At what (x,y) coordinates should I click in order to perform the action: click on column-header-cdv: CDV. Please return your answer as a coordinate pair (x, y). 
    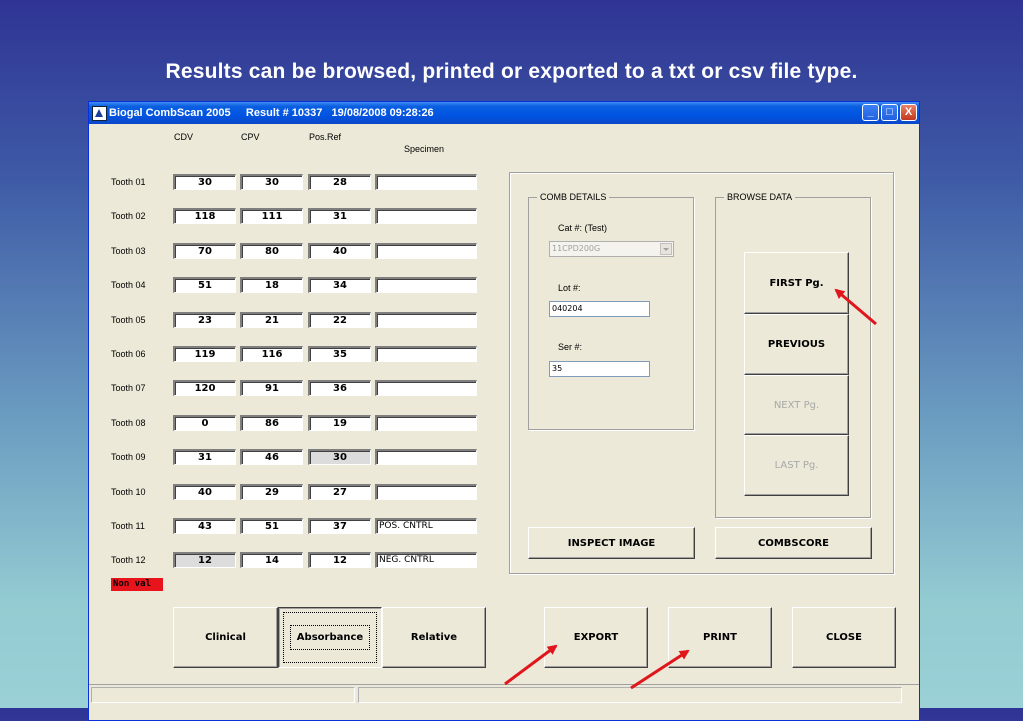
    Looking at the image, I should click on (184, 137).